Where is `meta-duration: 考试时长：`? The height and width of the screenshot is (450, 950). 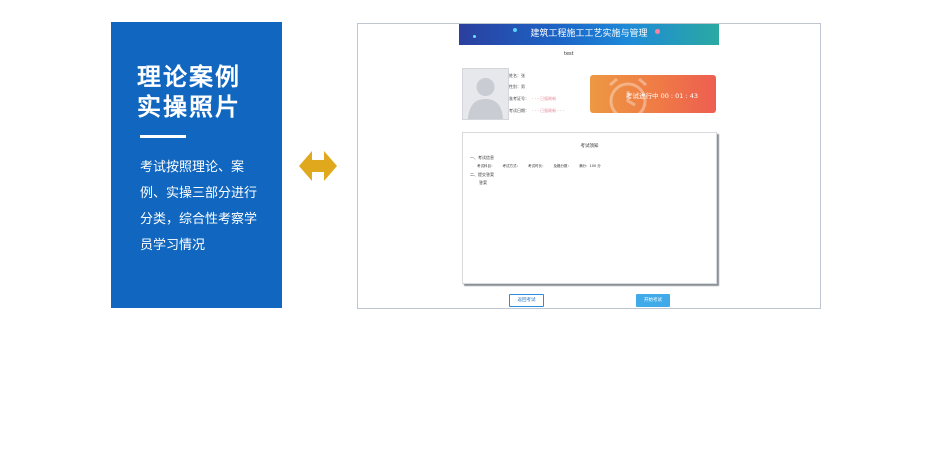
meta-duration: 考试时长： is located at coordinates (537, 166).